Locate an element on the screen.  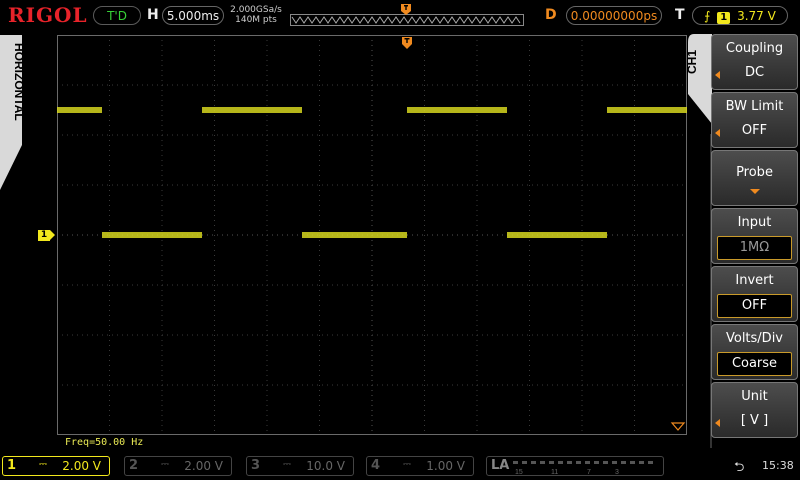
ch1-marker-arrow-icon is located at coordinates (52, 235).